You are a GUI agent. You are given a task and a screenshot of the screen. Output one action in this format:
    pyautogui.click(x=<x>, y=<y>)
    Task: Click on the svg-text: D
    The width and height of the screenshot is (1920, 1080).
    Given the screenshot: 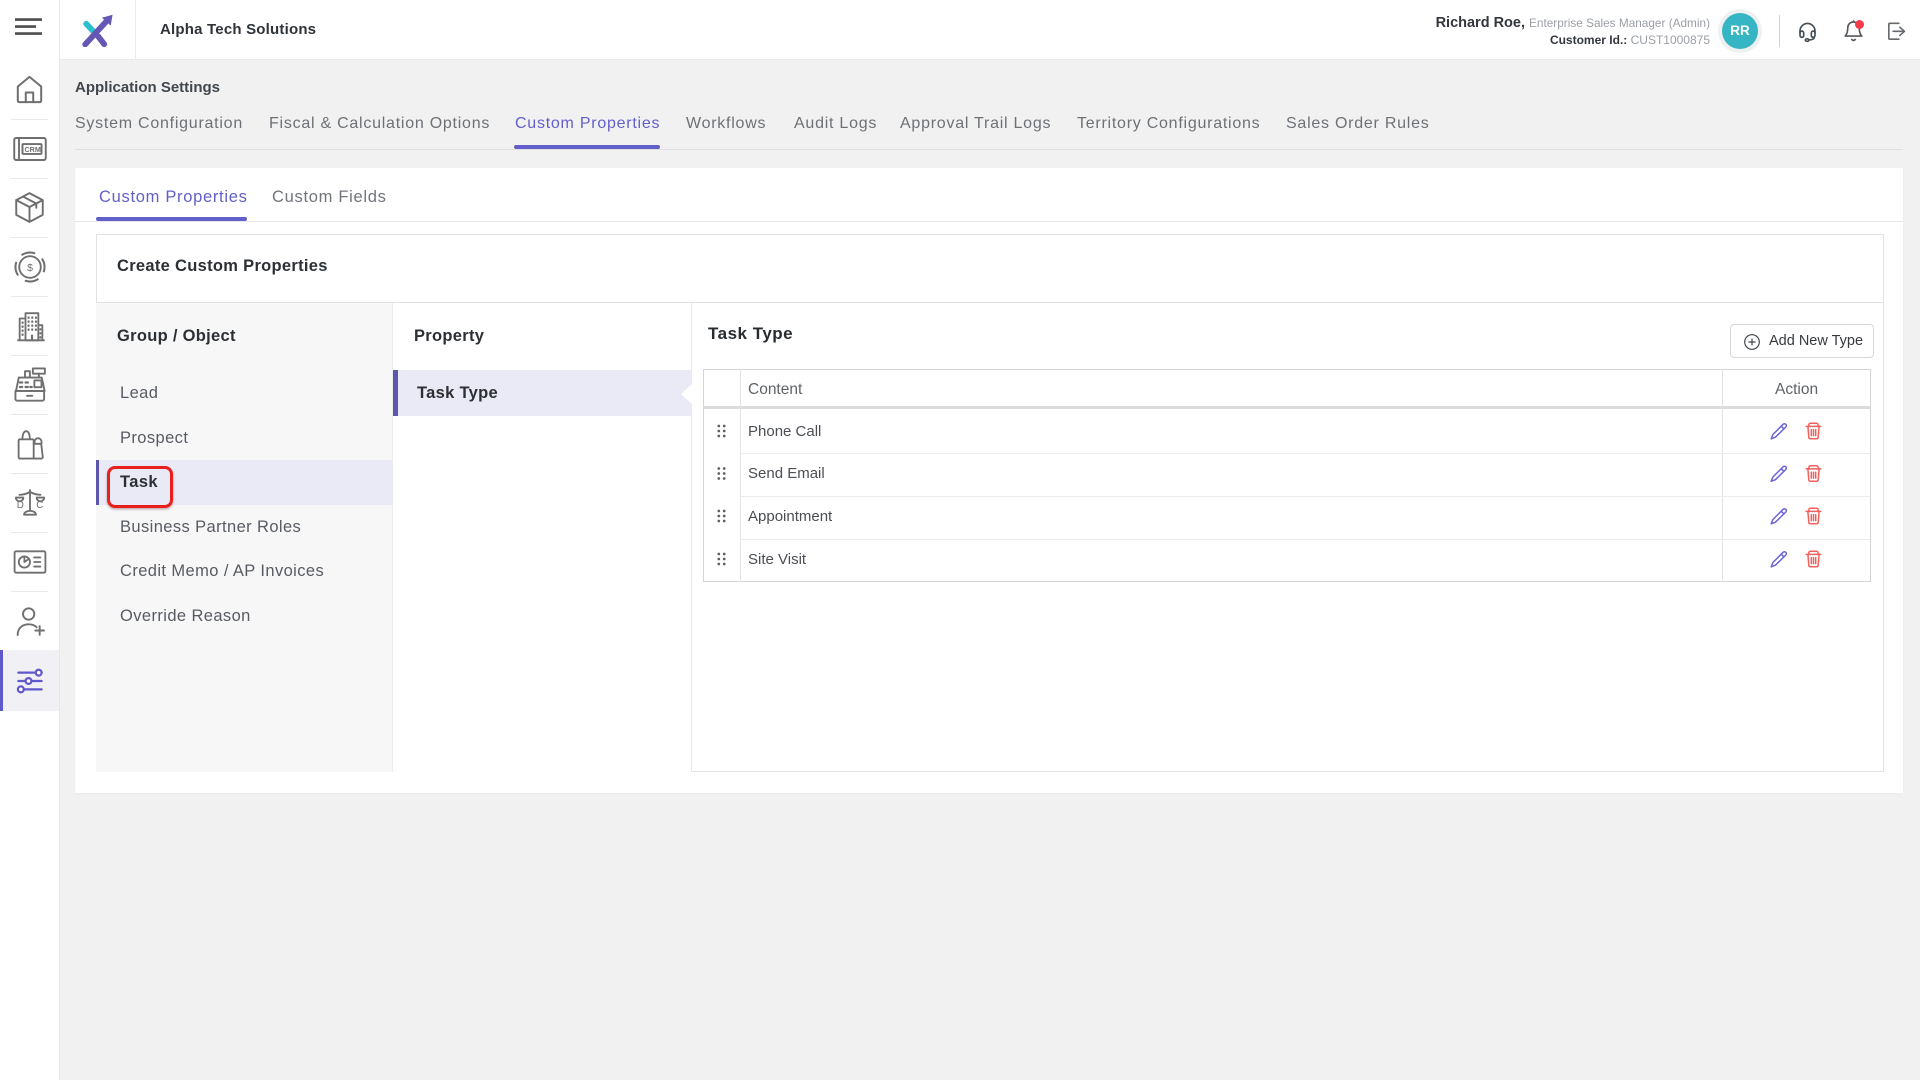 What is the action you would take?
    pyautogui.click(x=19, y=504)
    